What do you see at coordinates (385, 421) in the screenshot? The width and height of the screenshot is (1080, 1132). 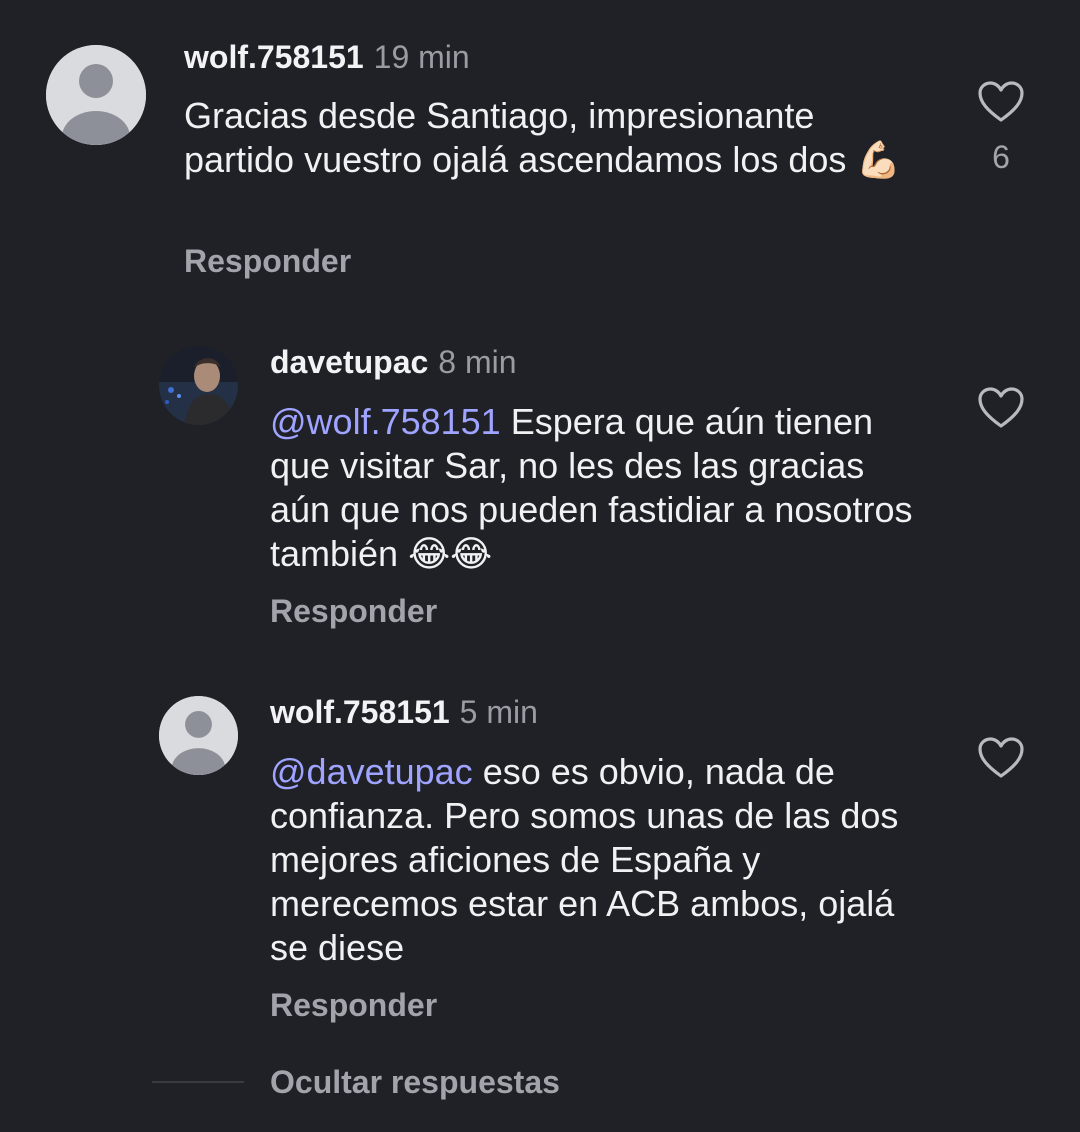 I see `mention-link: @wolf.758151` at bounding box center [385, 421].